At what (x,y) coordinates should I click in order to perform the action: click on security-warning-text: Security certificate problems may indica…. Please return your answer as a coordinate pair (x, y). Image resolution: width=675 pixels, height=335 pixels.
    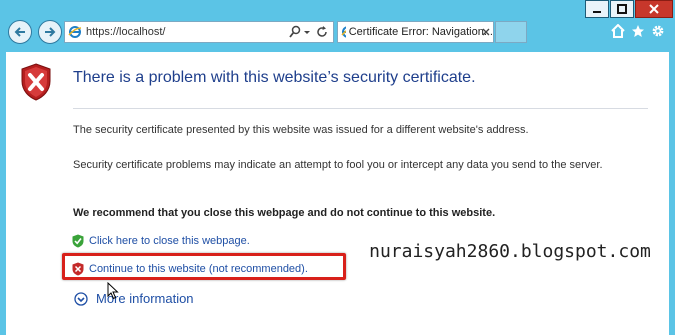
    Looking at the image, I should click on (338, 165).